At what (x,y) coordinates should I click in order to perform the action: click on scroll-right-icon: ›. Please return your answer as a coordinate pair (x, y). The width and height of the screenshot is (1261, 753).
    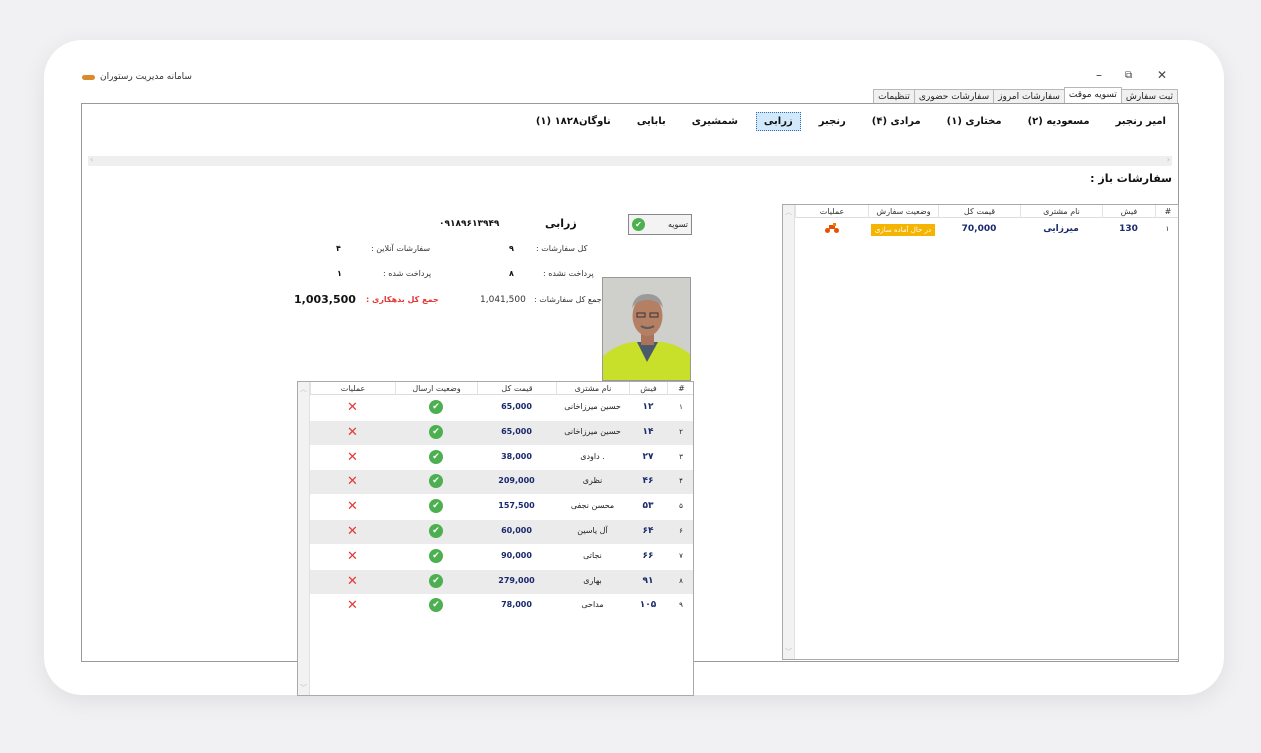
    Looking at the image, I should click on (1168, 159).